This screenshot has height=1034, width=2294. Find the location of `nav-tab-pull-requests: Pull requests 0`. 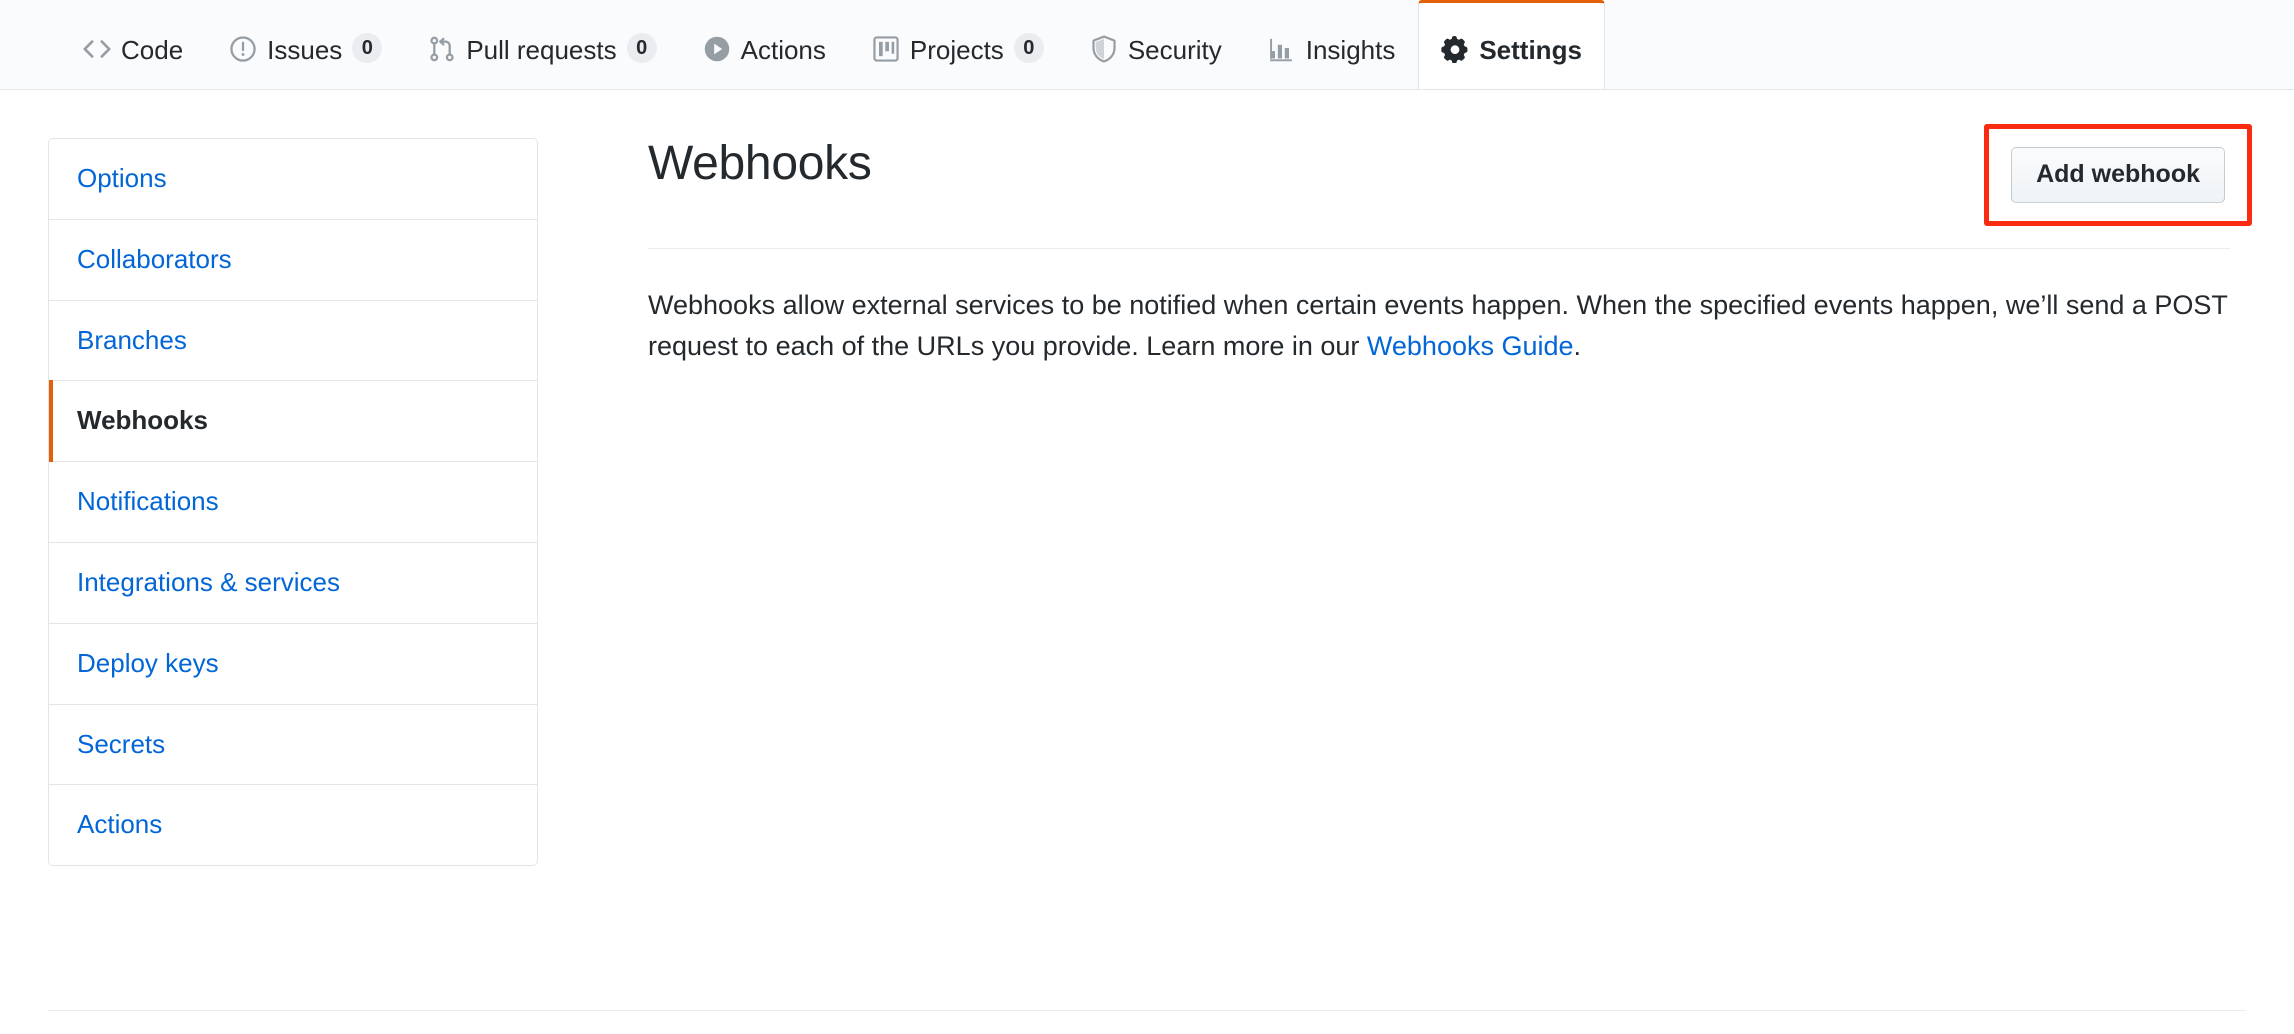

nav-tab-pull-requests: Pull requests 0 is located at coordinates (542, 44).